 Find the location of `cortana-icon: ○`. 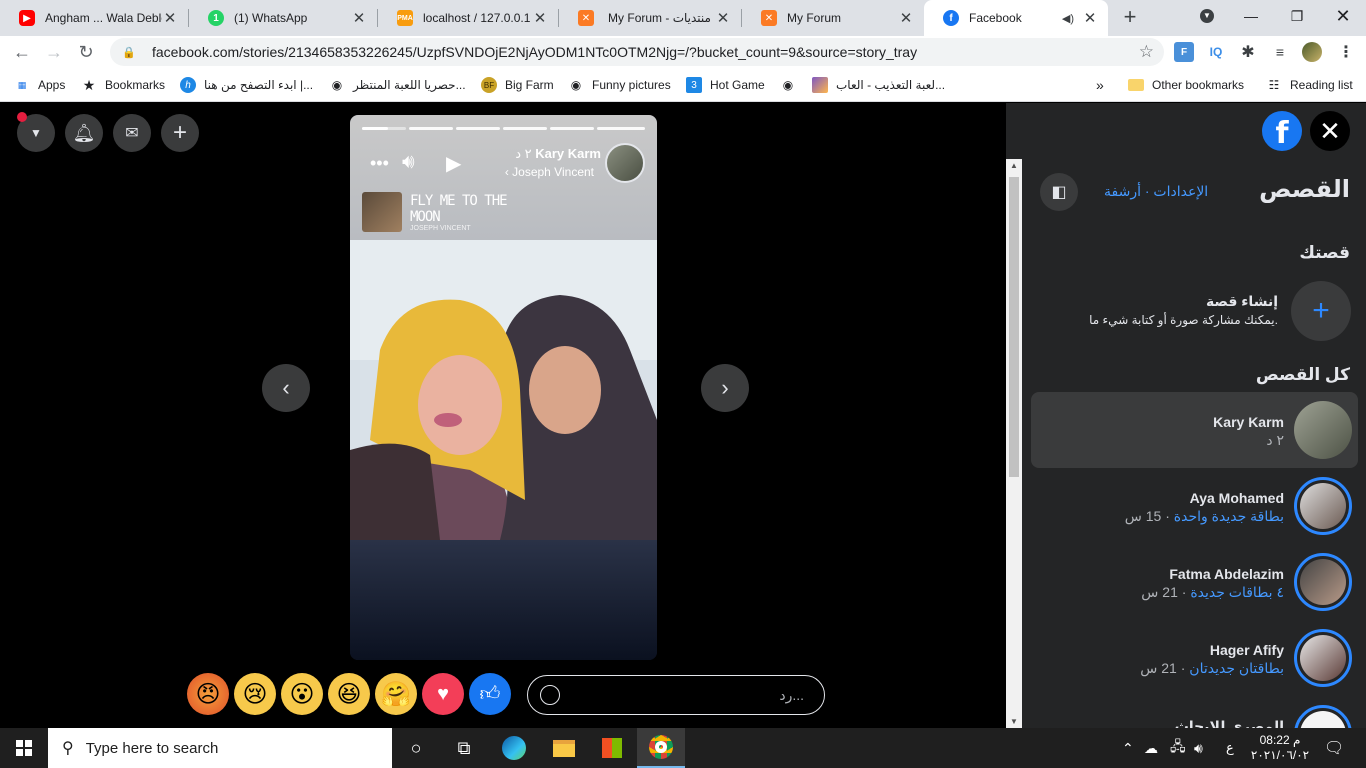

cortana-icon: ○ is located at coordinates (416, 748).